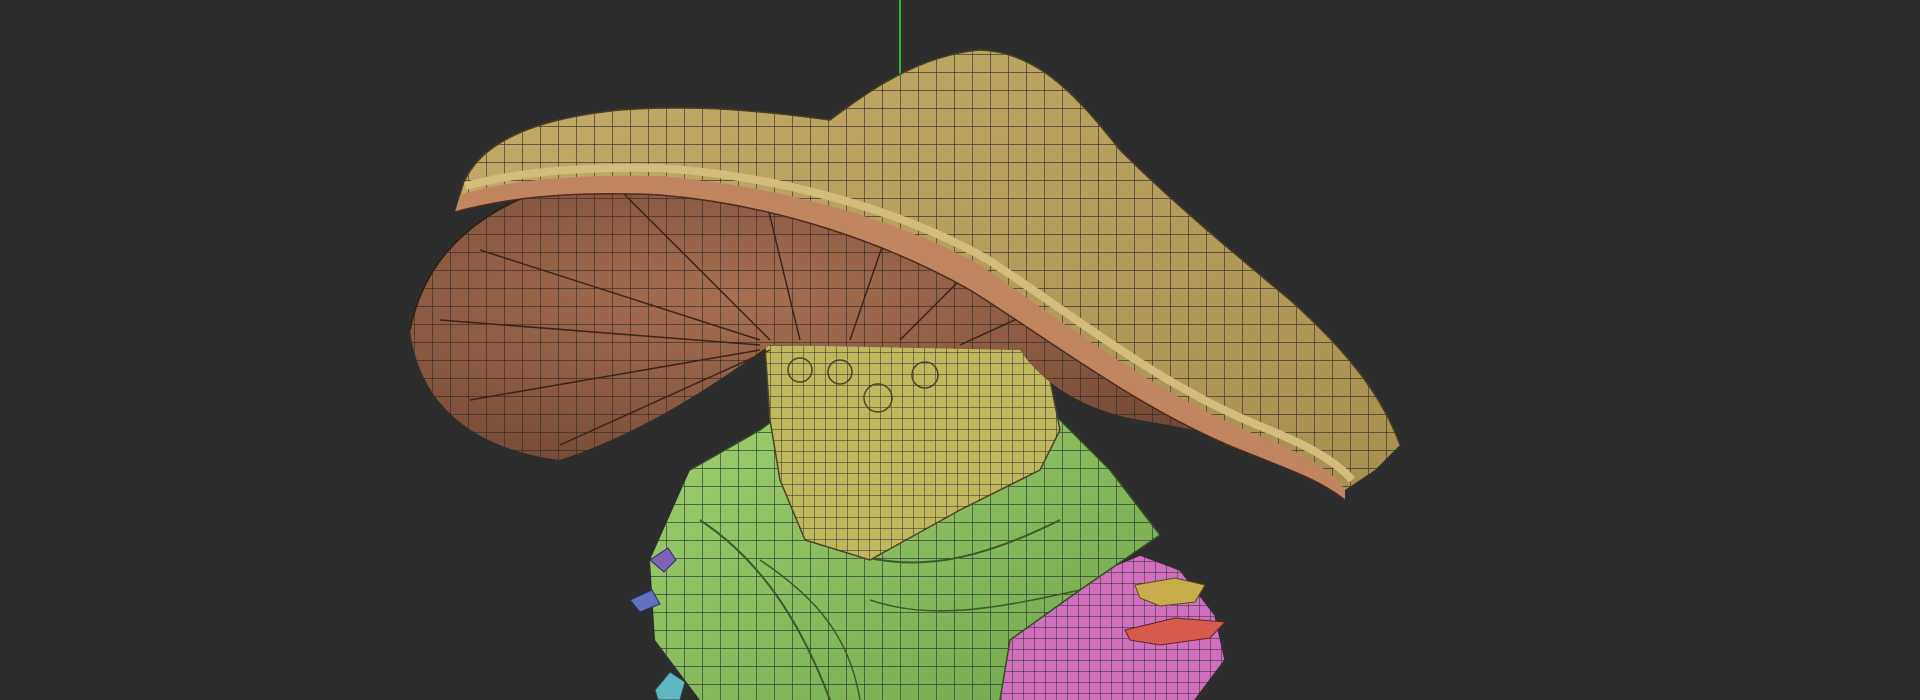 The height and width of the screenshot is (700, 1920). What do you see at coordinates (670, 685) in the screenshot?
I see `flower-cyan` at bounding box center [670, 685].